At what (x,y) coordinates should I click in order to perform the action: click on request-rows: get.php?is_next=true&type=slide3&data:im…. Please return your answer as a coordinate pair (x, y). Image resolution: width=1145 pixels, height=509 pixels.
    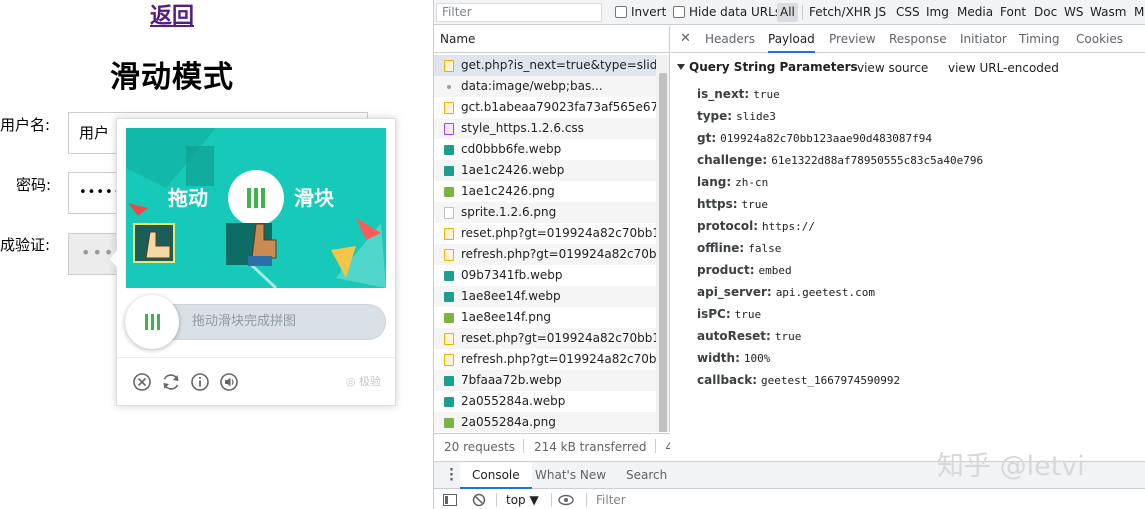
    Looking at the image, I should click on (545, 243).